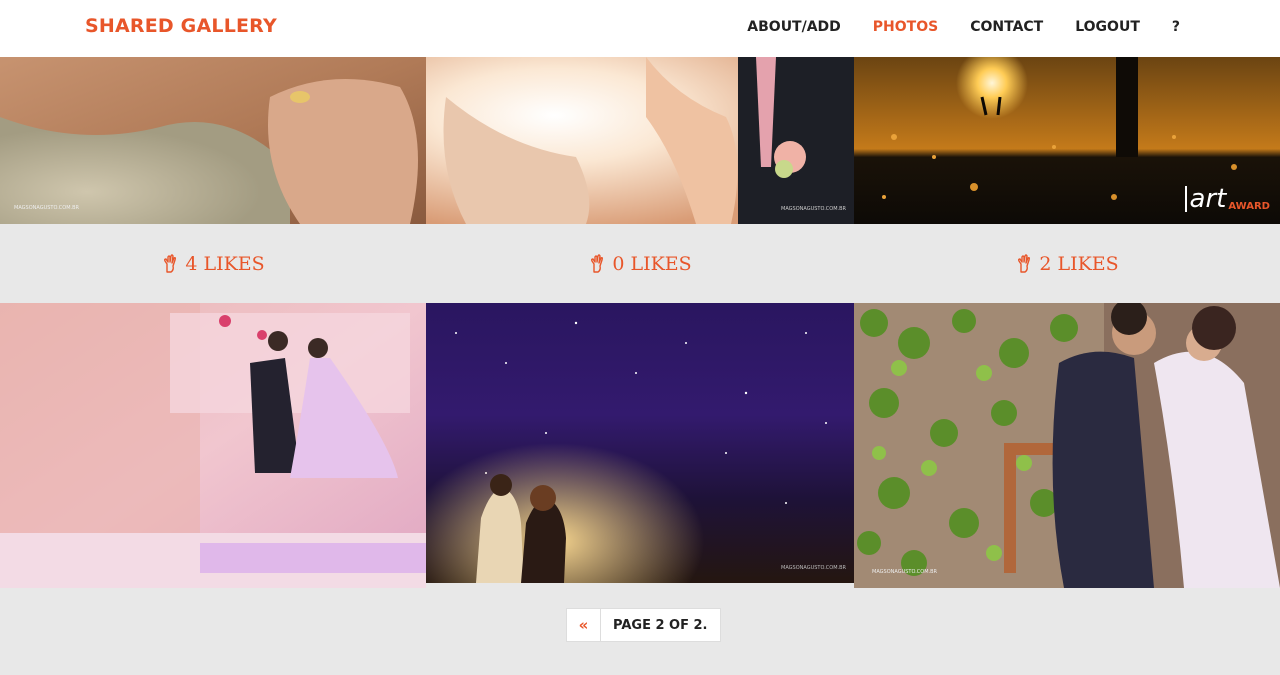 The image size is (1280, 675). Describe the element at coordinates (1107, 27) in the screenshot. I see `nav-logout: LOGOUT` at that location.